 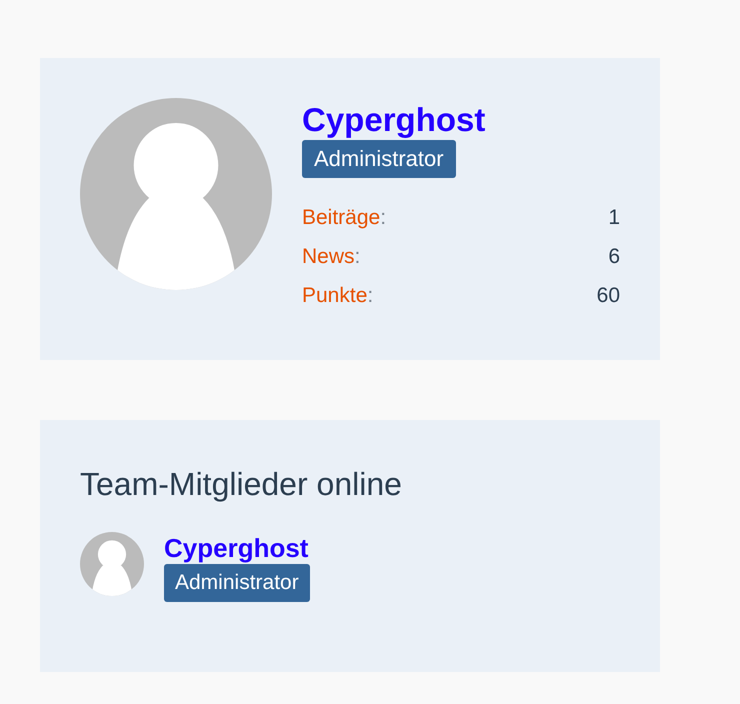 What do you see at coordinates (328, 256) in the screenshot?
I see `stat-link: News` at bounding box center [328, 256].